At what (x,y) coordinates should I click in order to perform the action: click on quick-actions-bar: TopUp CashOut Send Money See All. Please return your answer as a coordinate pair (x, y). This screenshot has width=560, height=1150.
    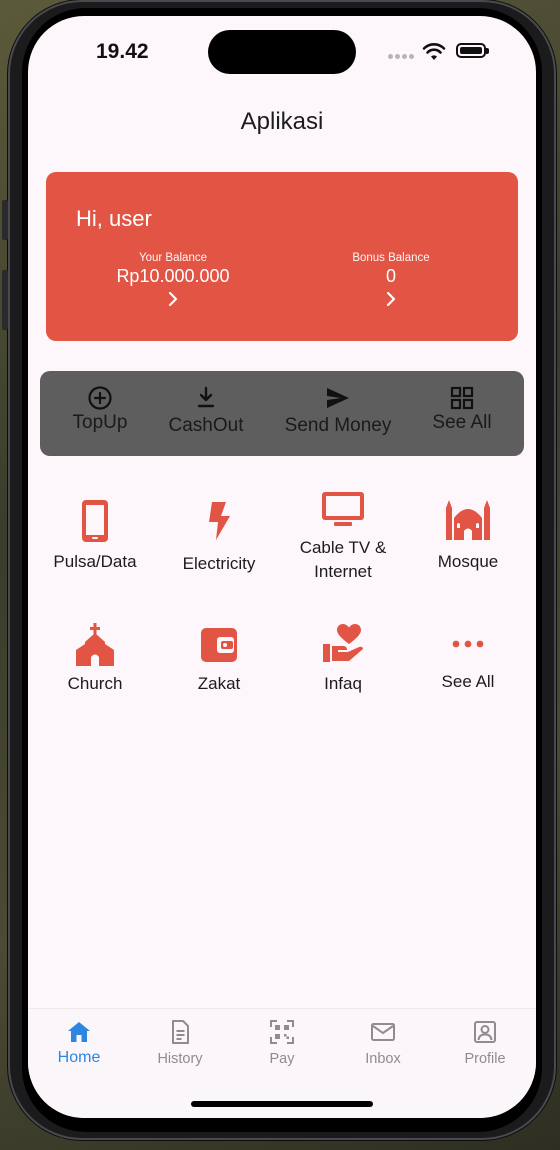
    Looking at the image, I should click on (282, 413).